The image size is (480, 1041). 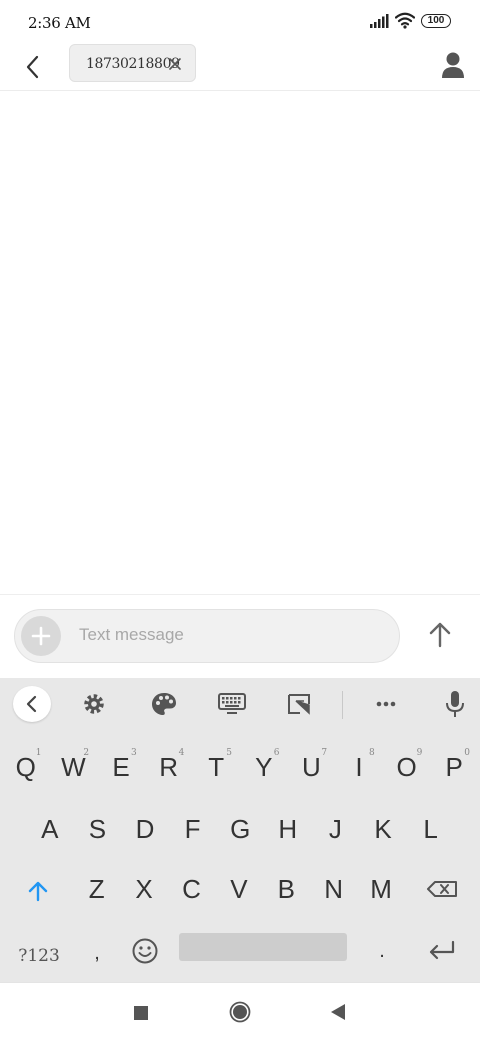 I want to click on key-a: A, so click(x=50, y=827).